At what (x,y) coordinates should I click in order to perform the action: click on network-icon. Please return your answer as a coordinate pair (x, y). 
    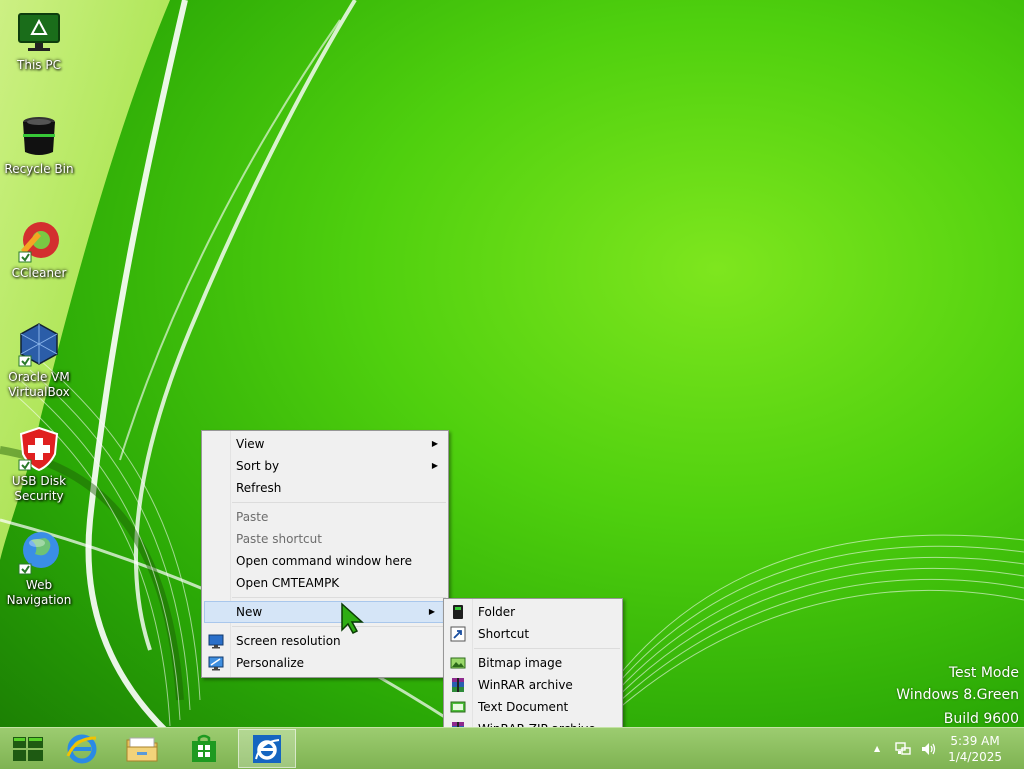
    Looking at the image, I should click on (903, 749).